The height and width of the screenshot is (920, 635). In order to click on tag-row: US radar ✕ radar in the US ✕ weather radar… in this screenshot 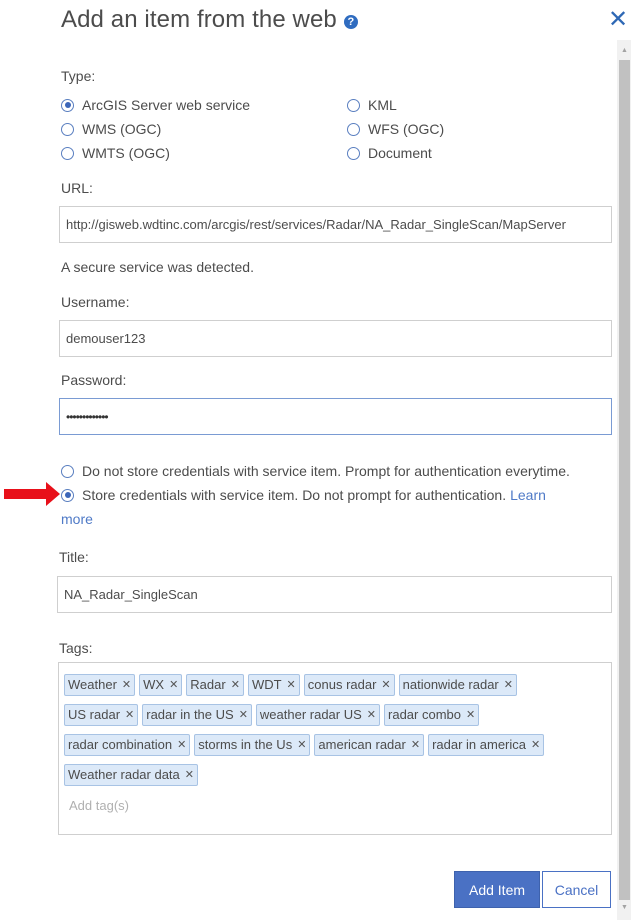, I will do `click(272, 715)`.